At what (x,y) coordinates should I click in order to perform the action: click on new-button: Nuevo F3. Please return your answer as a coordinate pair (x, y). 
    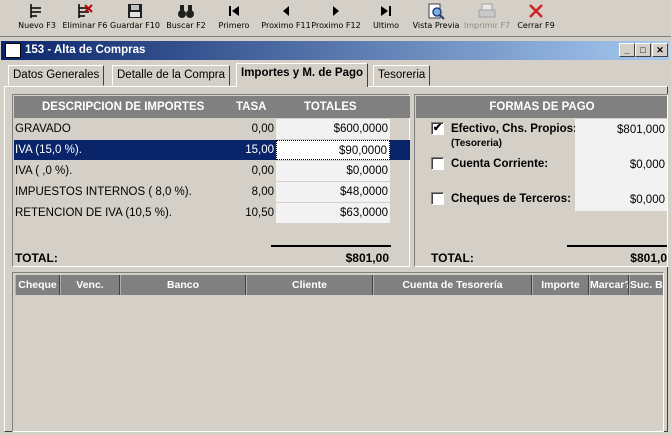
    Looking at the image, I should click on (37, 18).